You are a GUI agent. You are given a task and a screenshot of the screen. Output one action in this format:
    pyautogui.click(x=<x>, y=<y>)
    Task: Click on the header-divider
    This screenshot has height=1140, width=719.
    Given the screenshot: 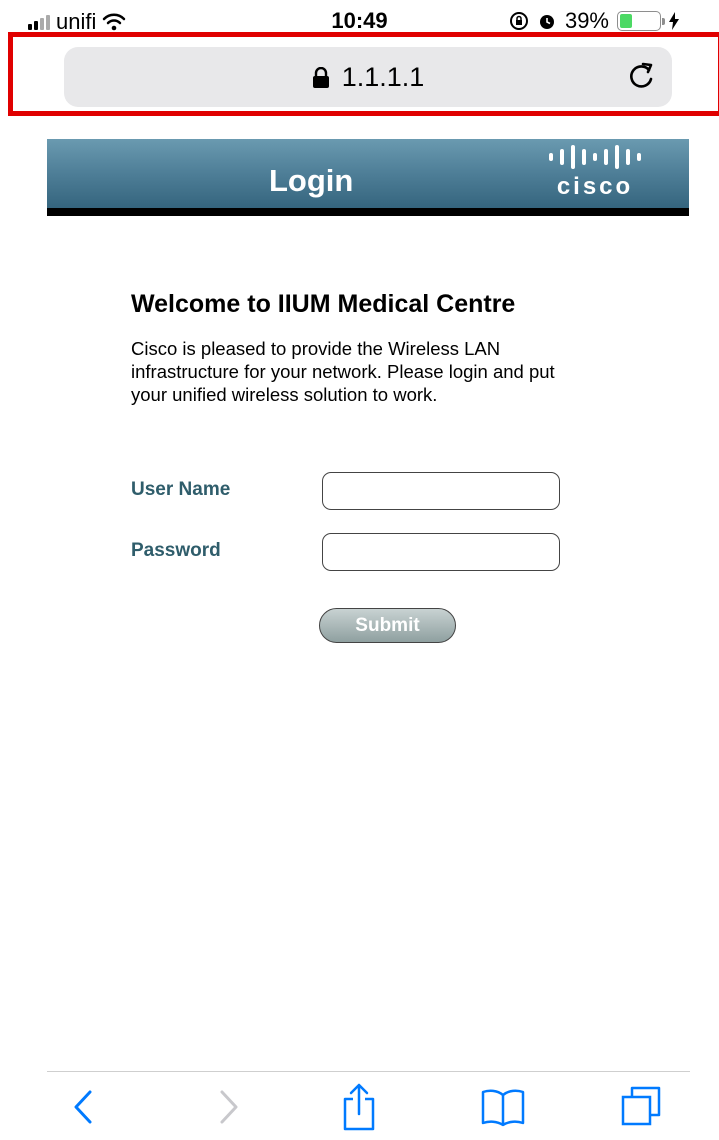 What is the action you would take?
    pyautogui.click(x=368, y=212)
    